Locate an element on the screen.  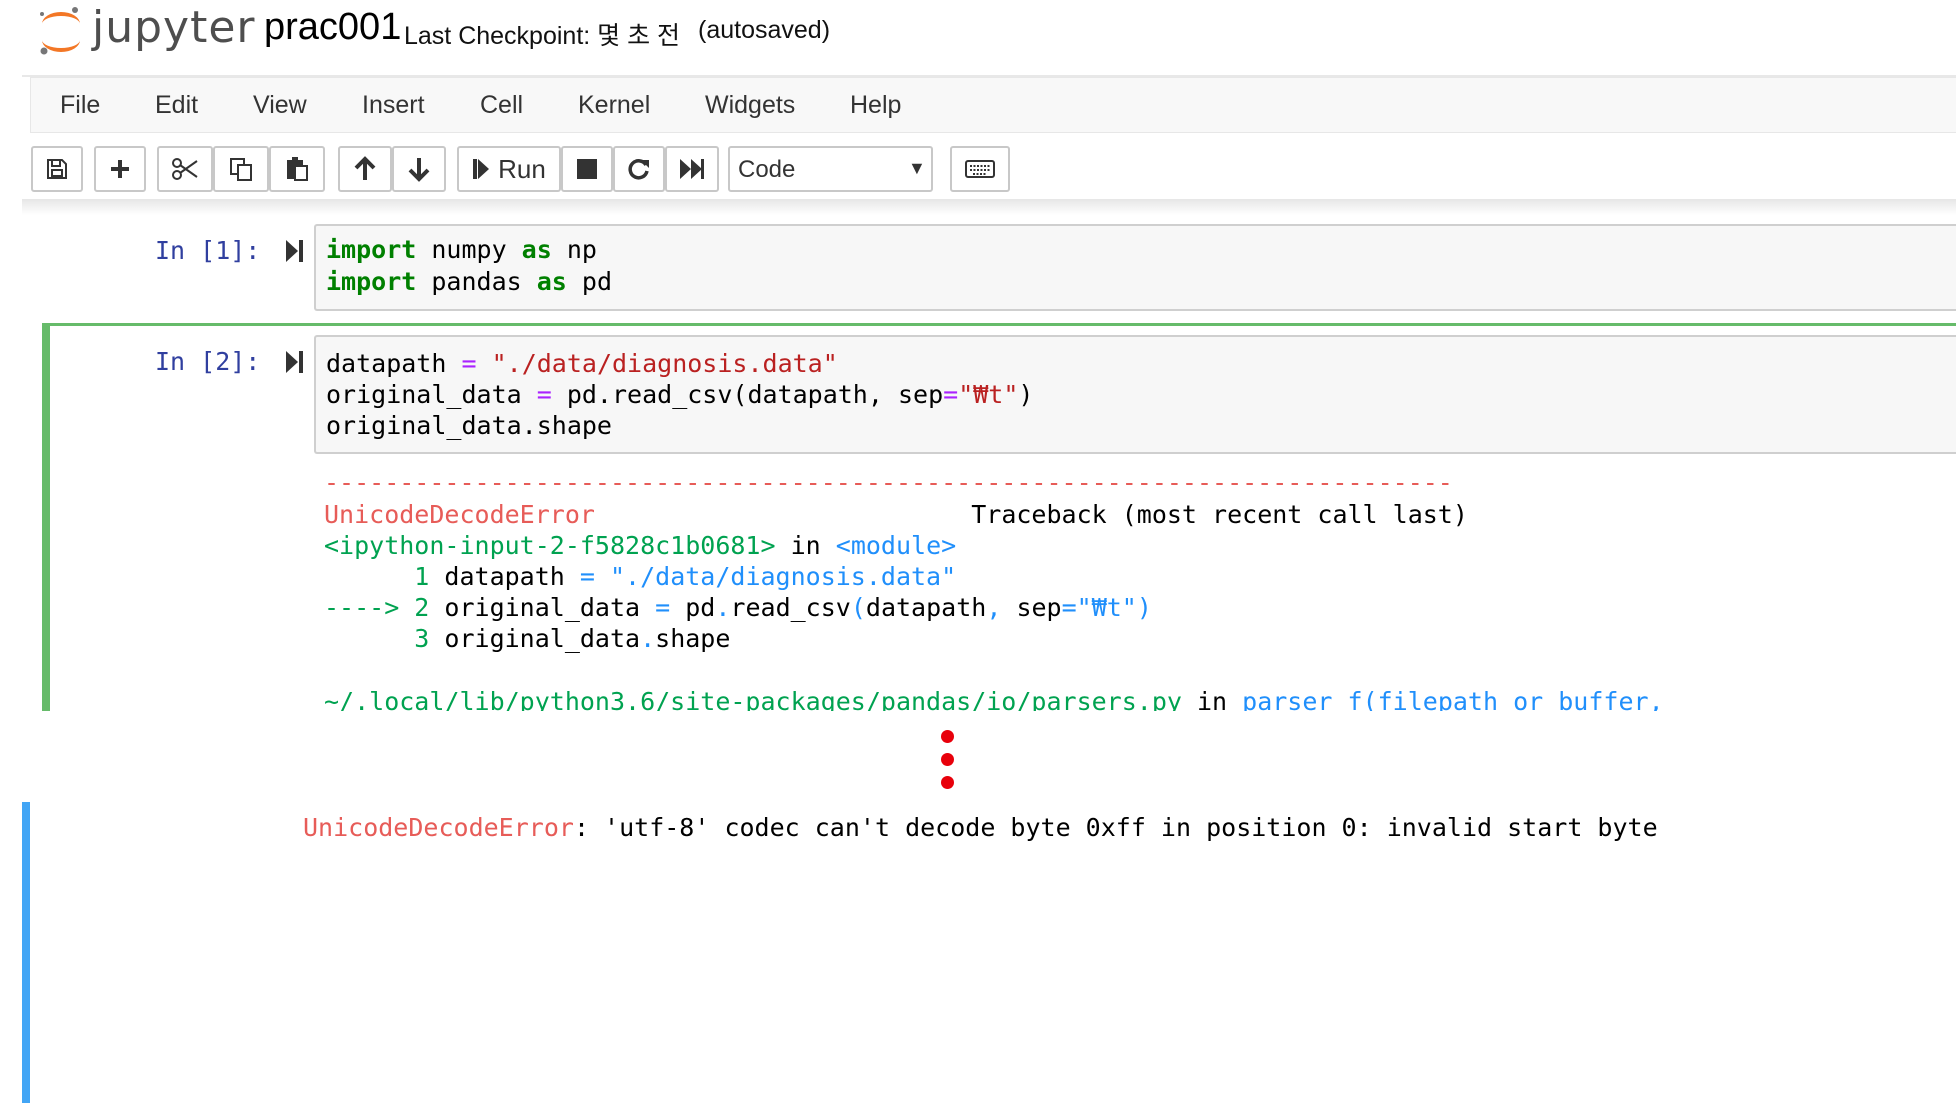
arrow-down-icon is located at coordinates (419, 170).